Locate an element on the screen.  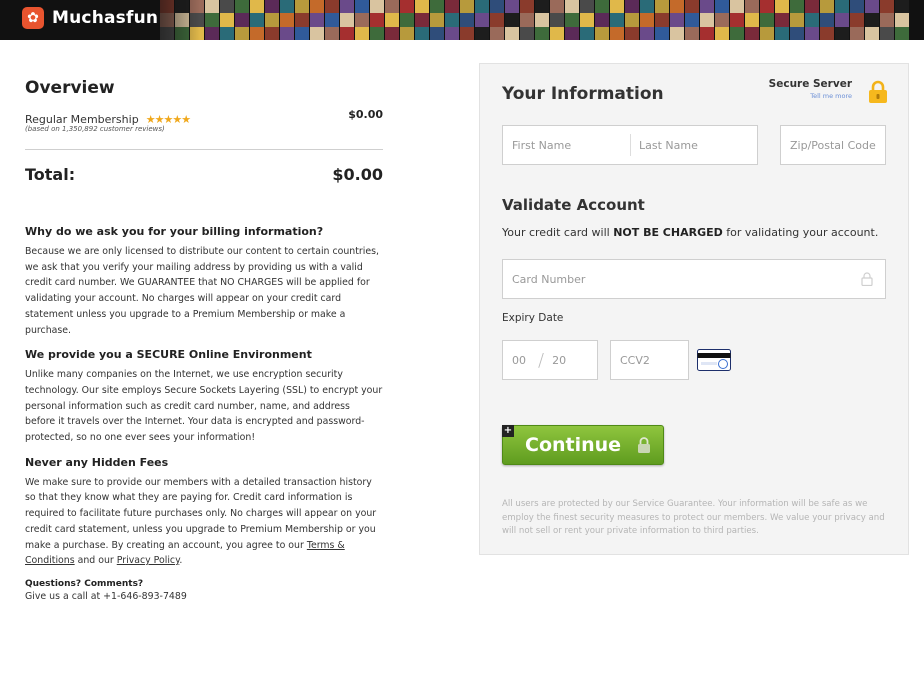
expiry-date-input: 00 / 20 is located at coordinates (550, 360).